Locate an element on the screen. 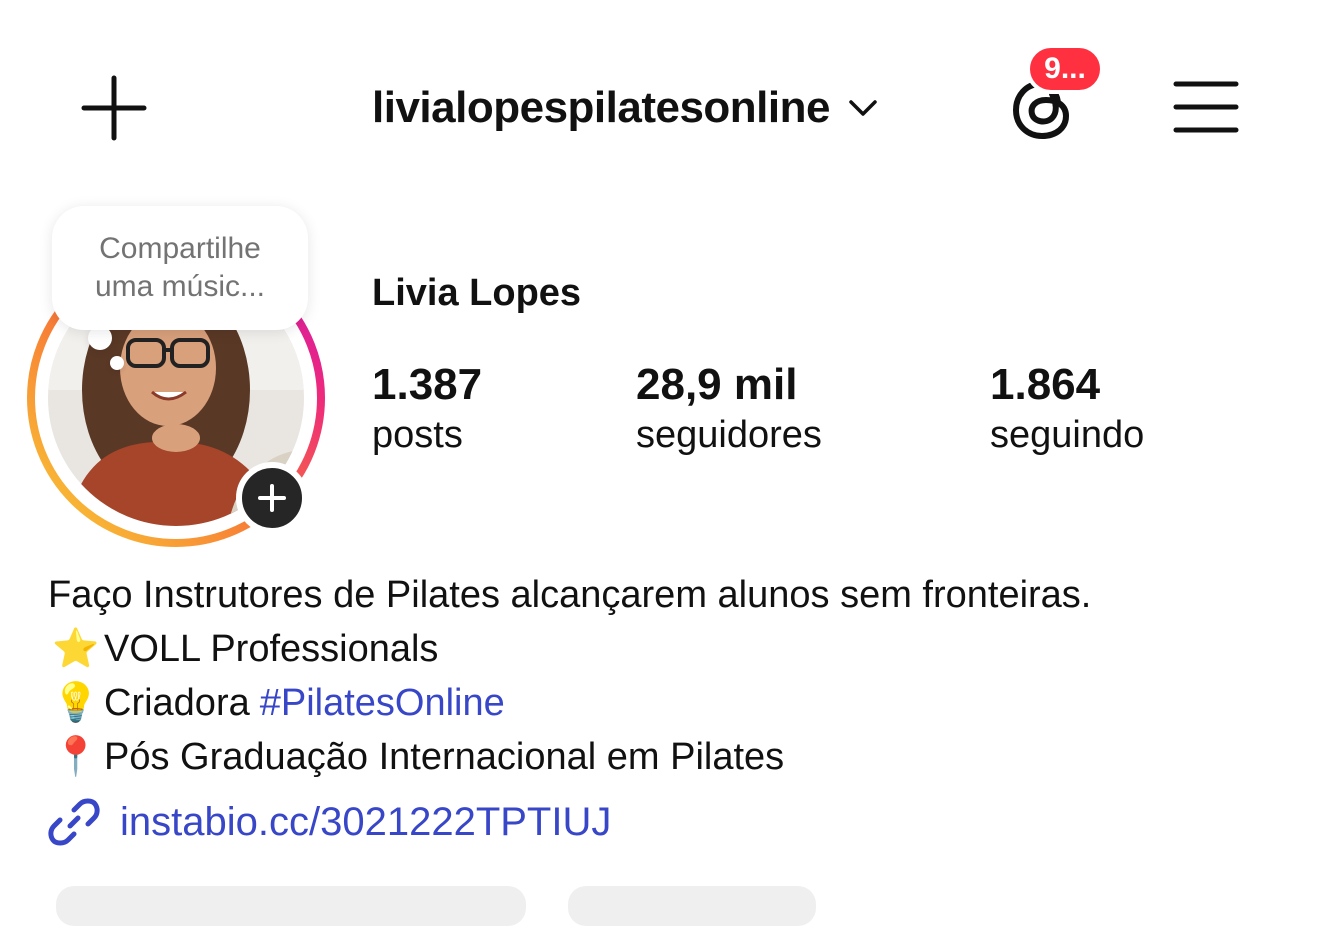 The image size is (1320, 926). create-button is located at coordinates (114, 108).